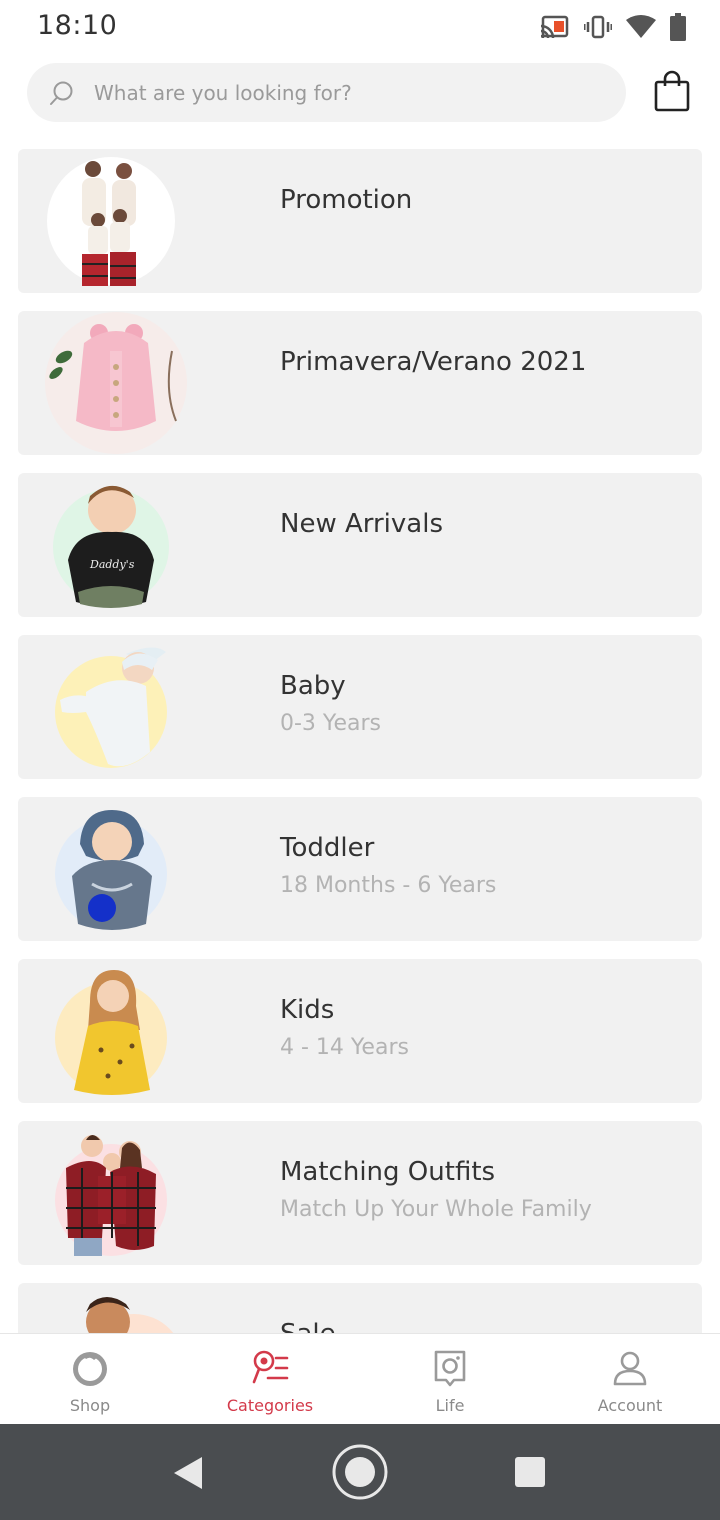 The image size is (720, 1520). I want to click on nav-tab-account: Account, so click(630, 1379).